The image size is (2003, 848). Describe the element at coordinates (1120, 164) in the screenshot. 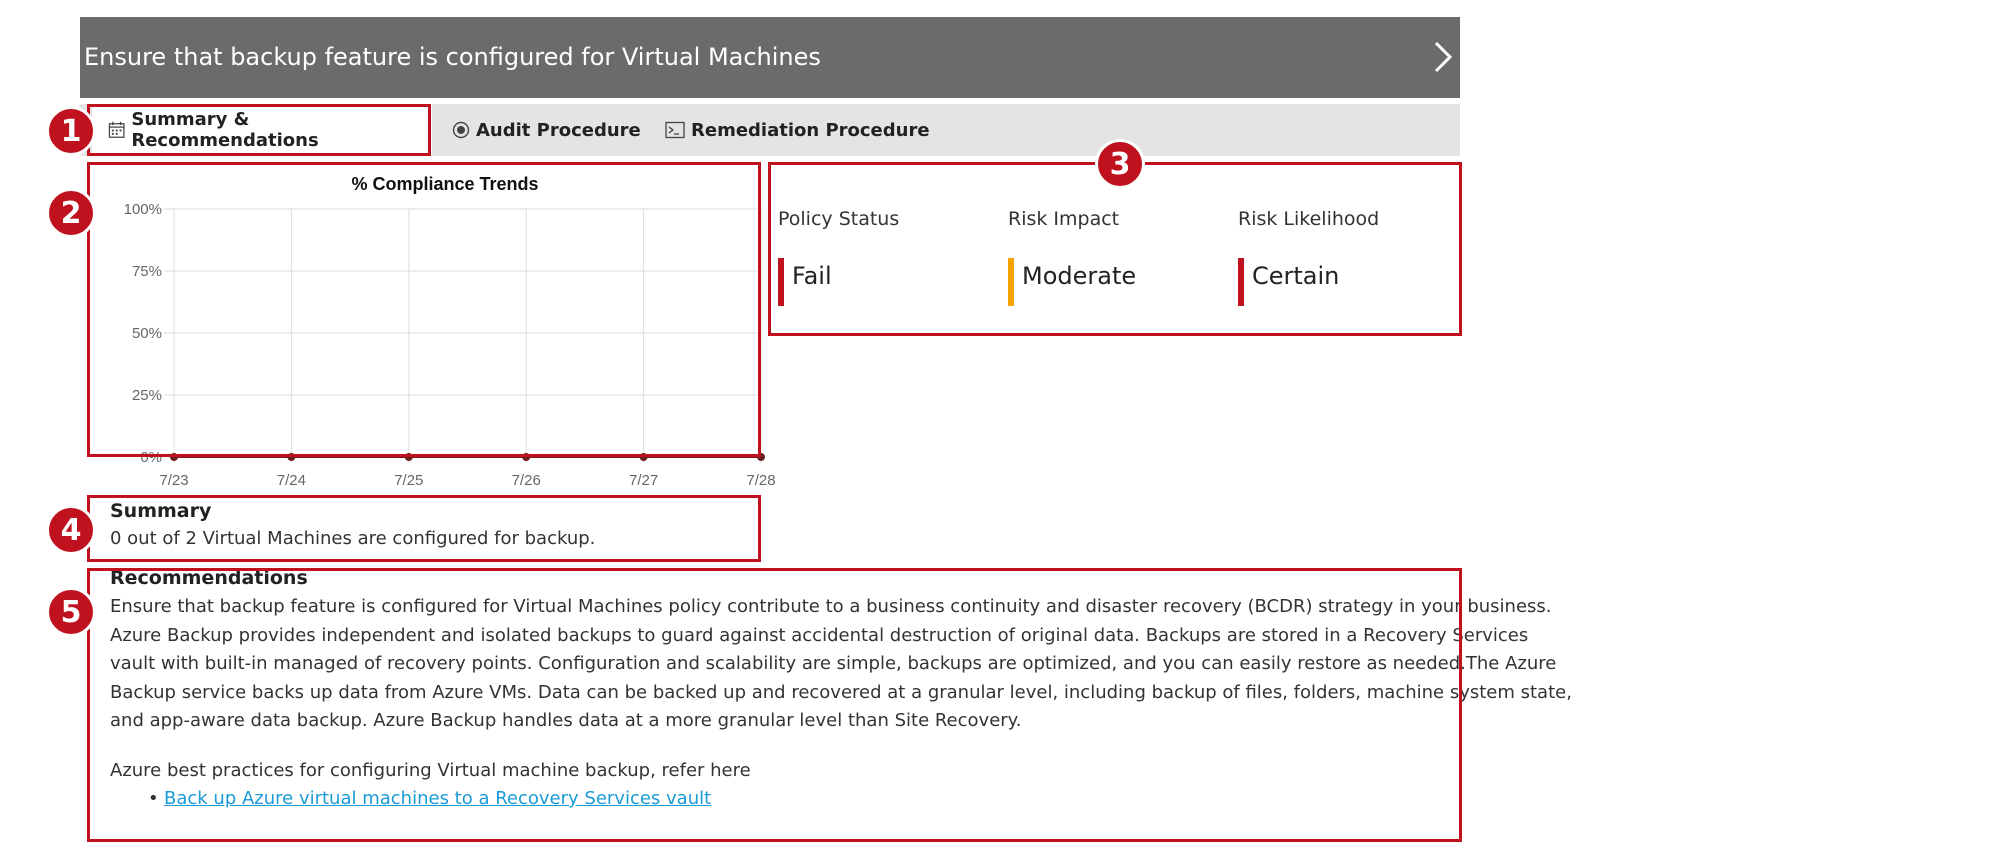

I see `callout-badge-3: 3` at that location.